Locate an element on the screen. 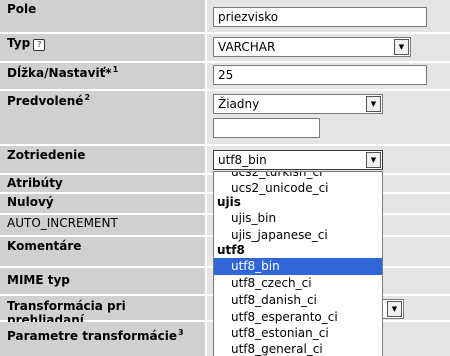  field-name-input: priezvisko is located at coordinates (320, 17).